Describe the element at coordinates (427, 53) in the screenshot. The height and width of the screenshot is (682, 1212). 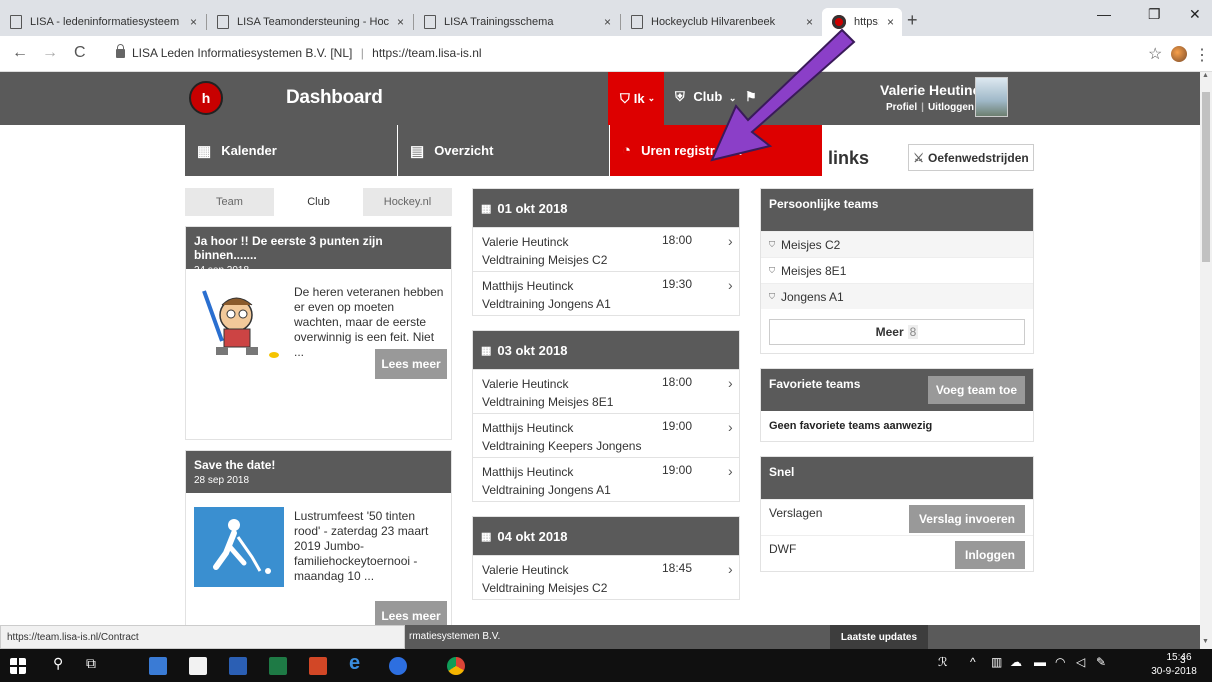
I see `url-value: https://team.lisa-is.nl` at that location.